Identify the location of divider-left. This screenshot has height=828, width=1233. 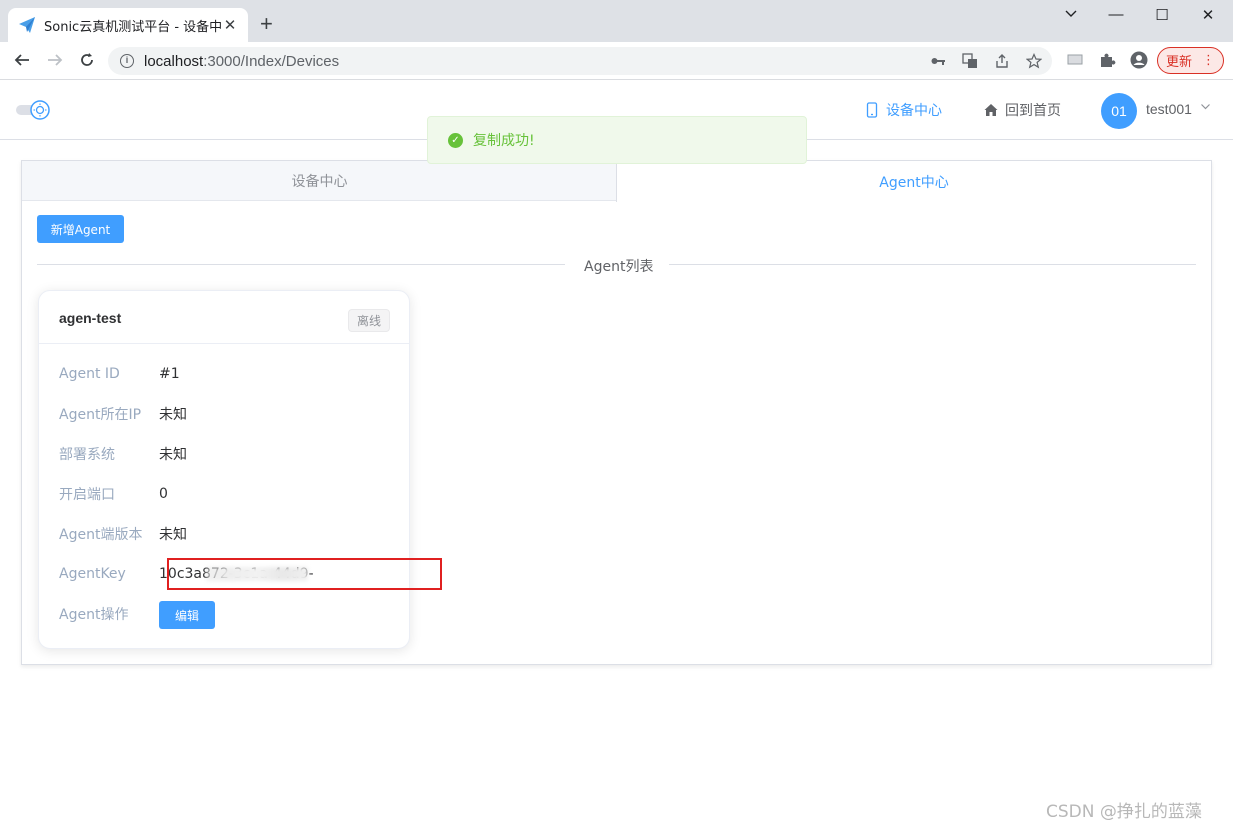
(301, 264).